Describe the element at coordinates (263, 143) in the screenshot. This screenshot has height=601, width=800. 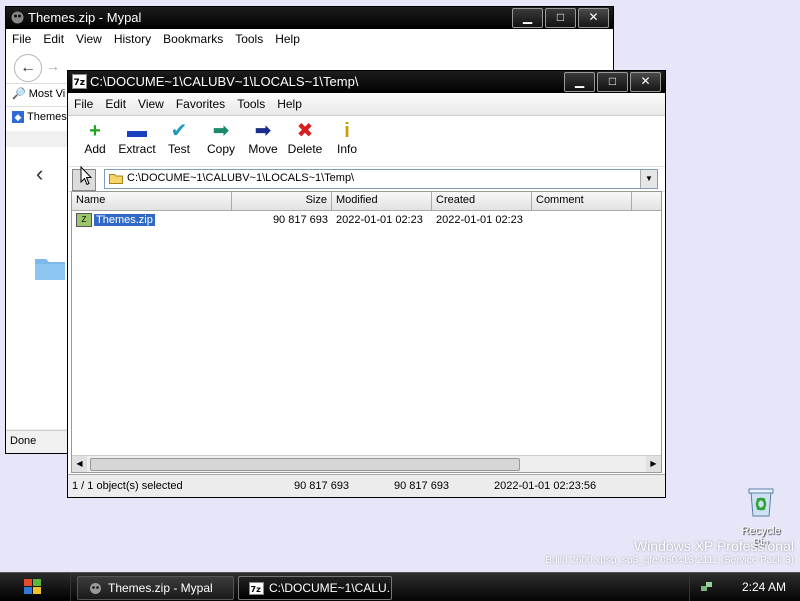
I see `move-button: ➡ Move` at that location.